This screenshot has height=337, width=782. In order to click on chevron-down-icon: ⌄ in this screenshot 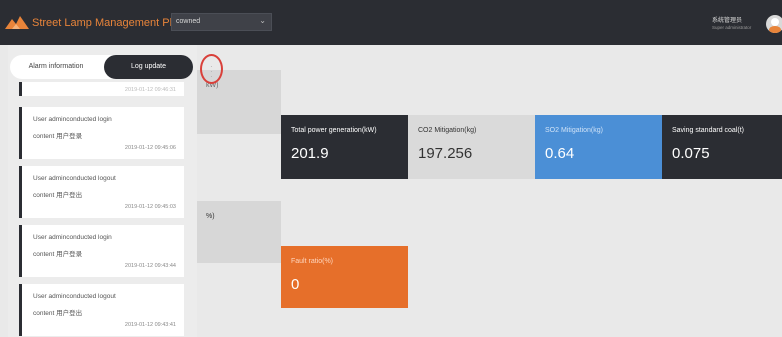, I will do `click(262, 20)`.